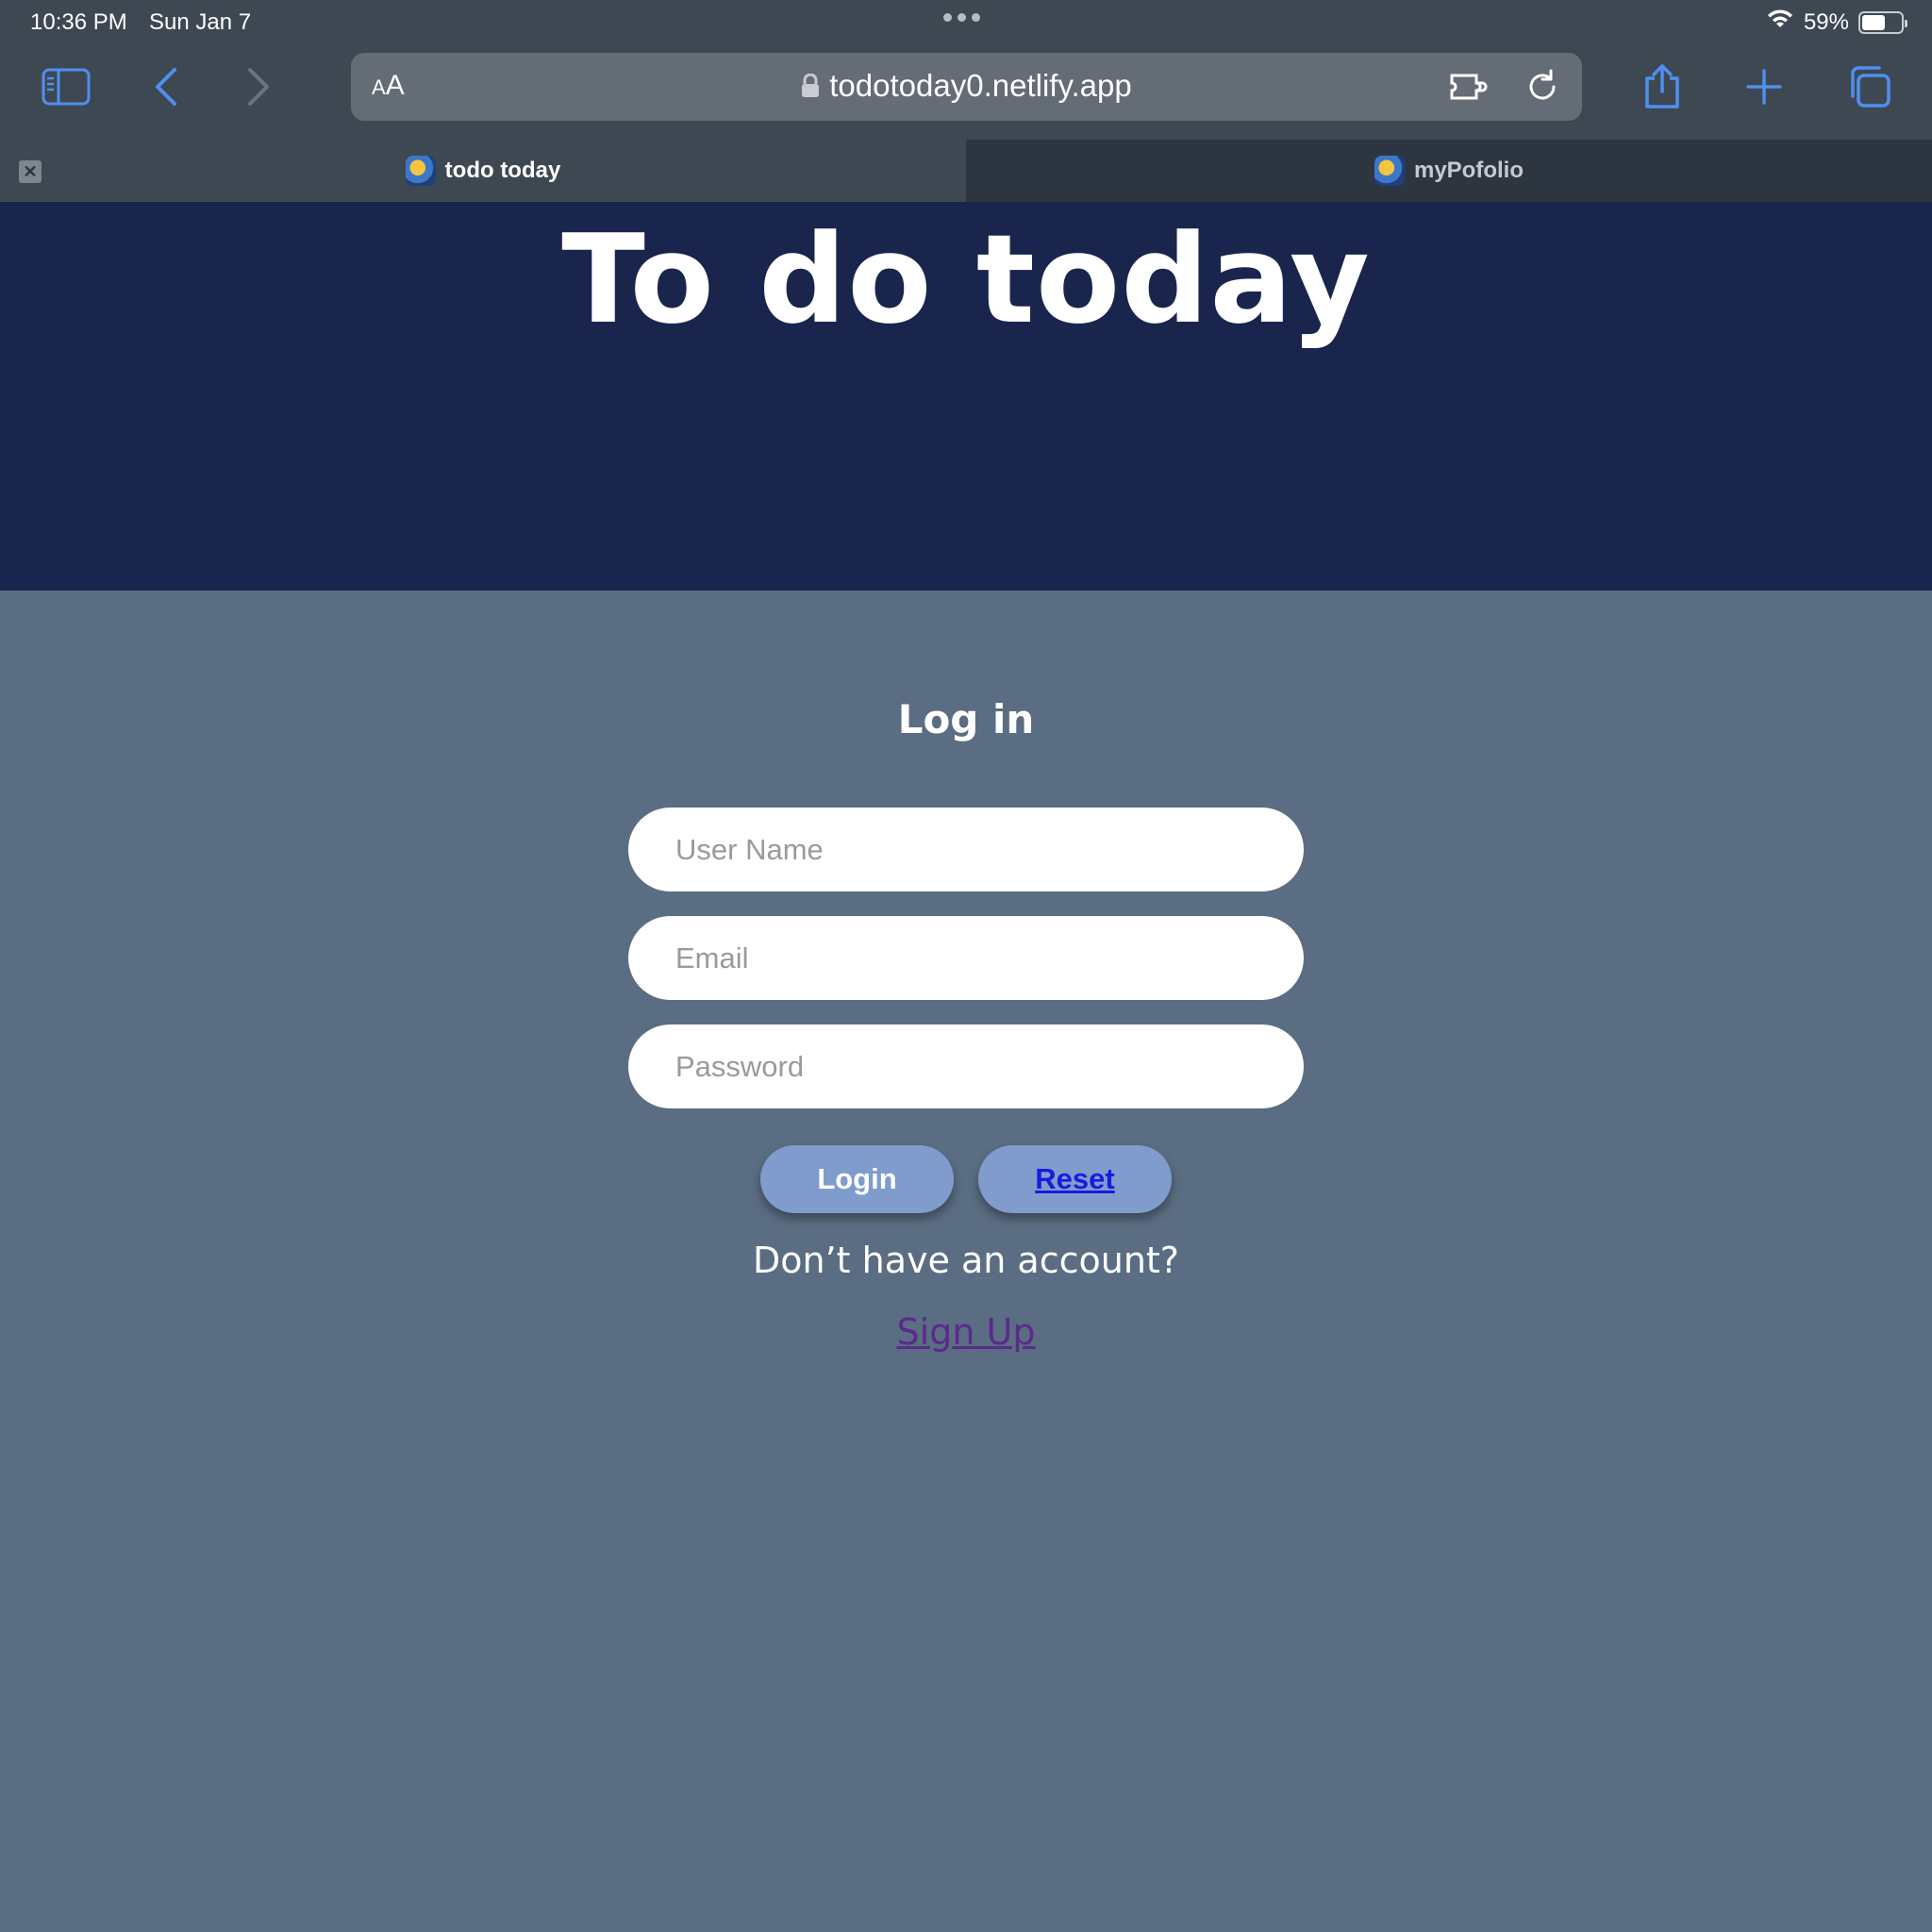 This screenshot has height=1932, width=1932. What do you see at coordinates (1764, 86) in the screenshot?
I see `plus-icon` at bounding box center [1764, 86].